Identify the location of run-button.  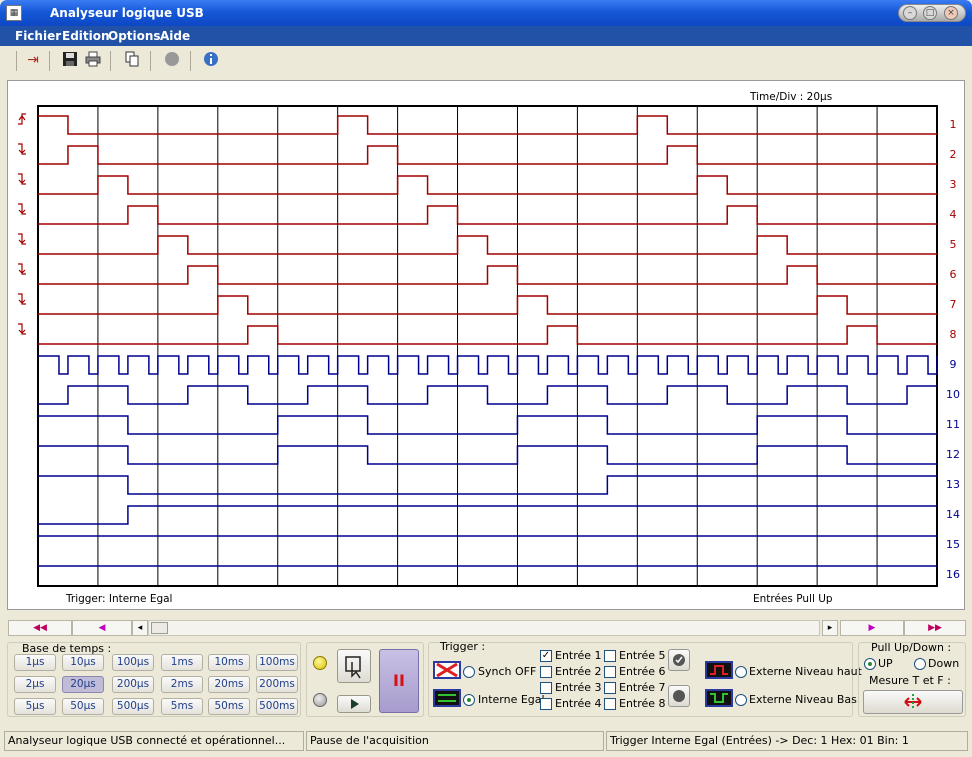
(354, 704).